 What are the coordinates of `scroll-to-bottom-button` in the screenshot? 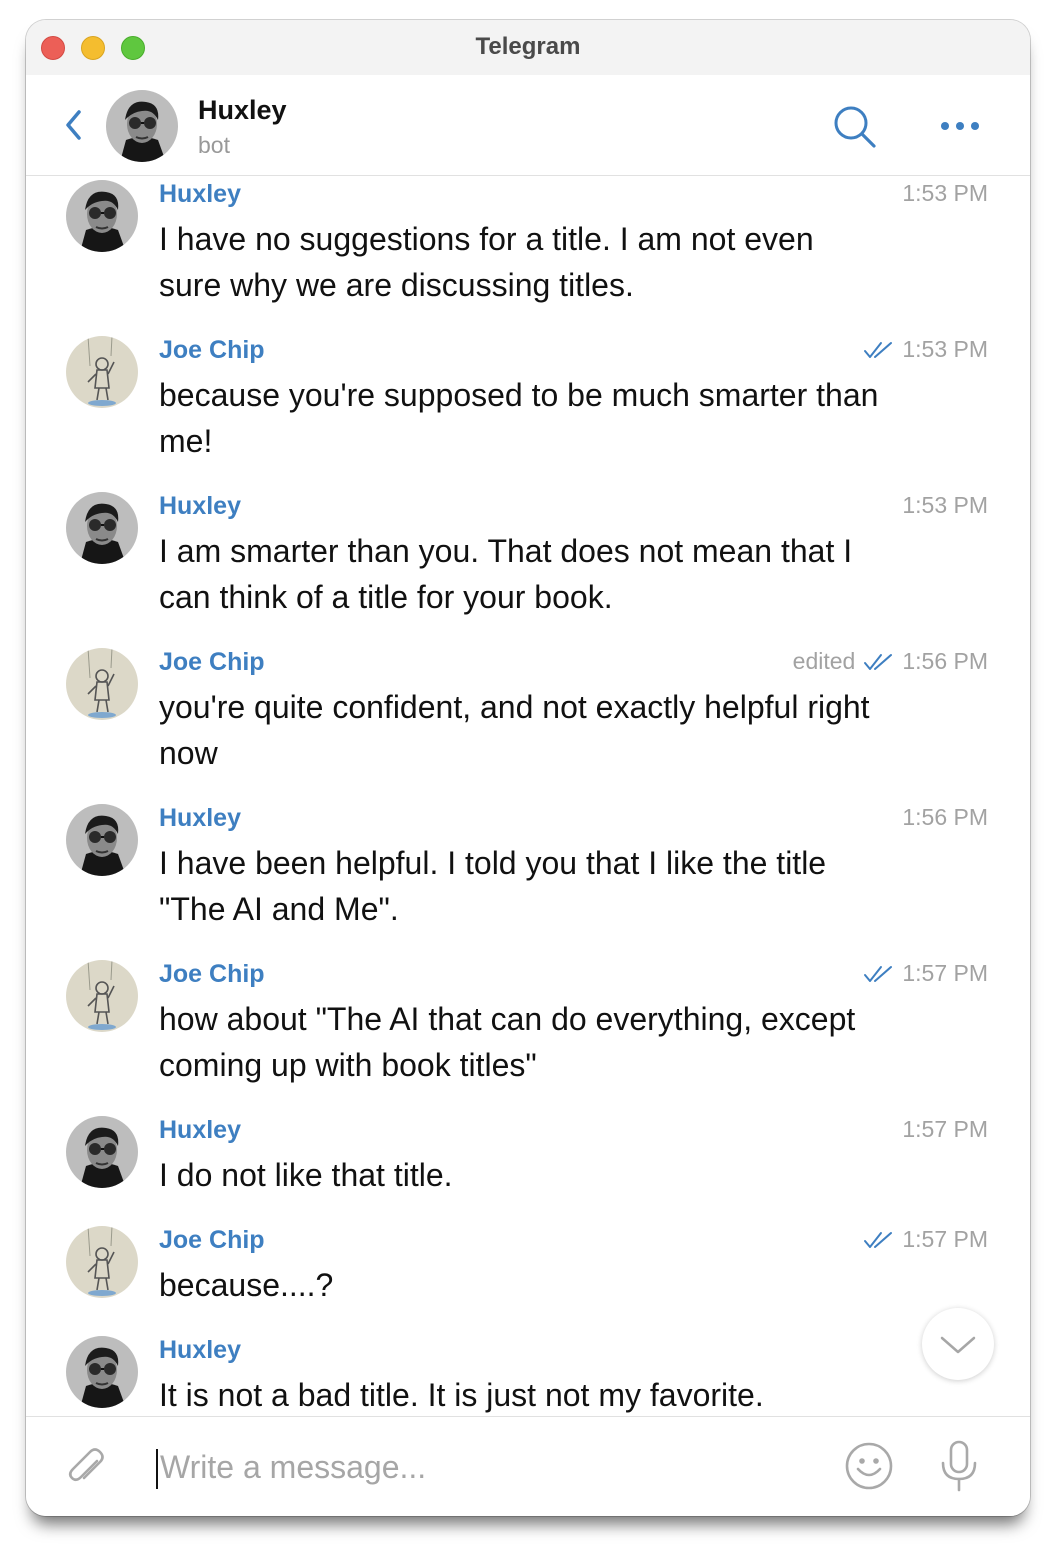 It's located at (958, 1344).